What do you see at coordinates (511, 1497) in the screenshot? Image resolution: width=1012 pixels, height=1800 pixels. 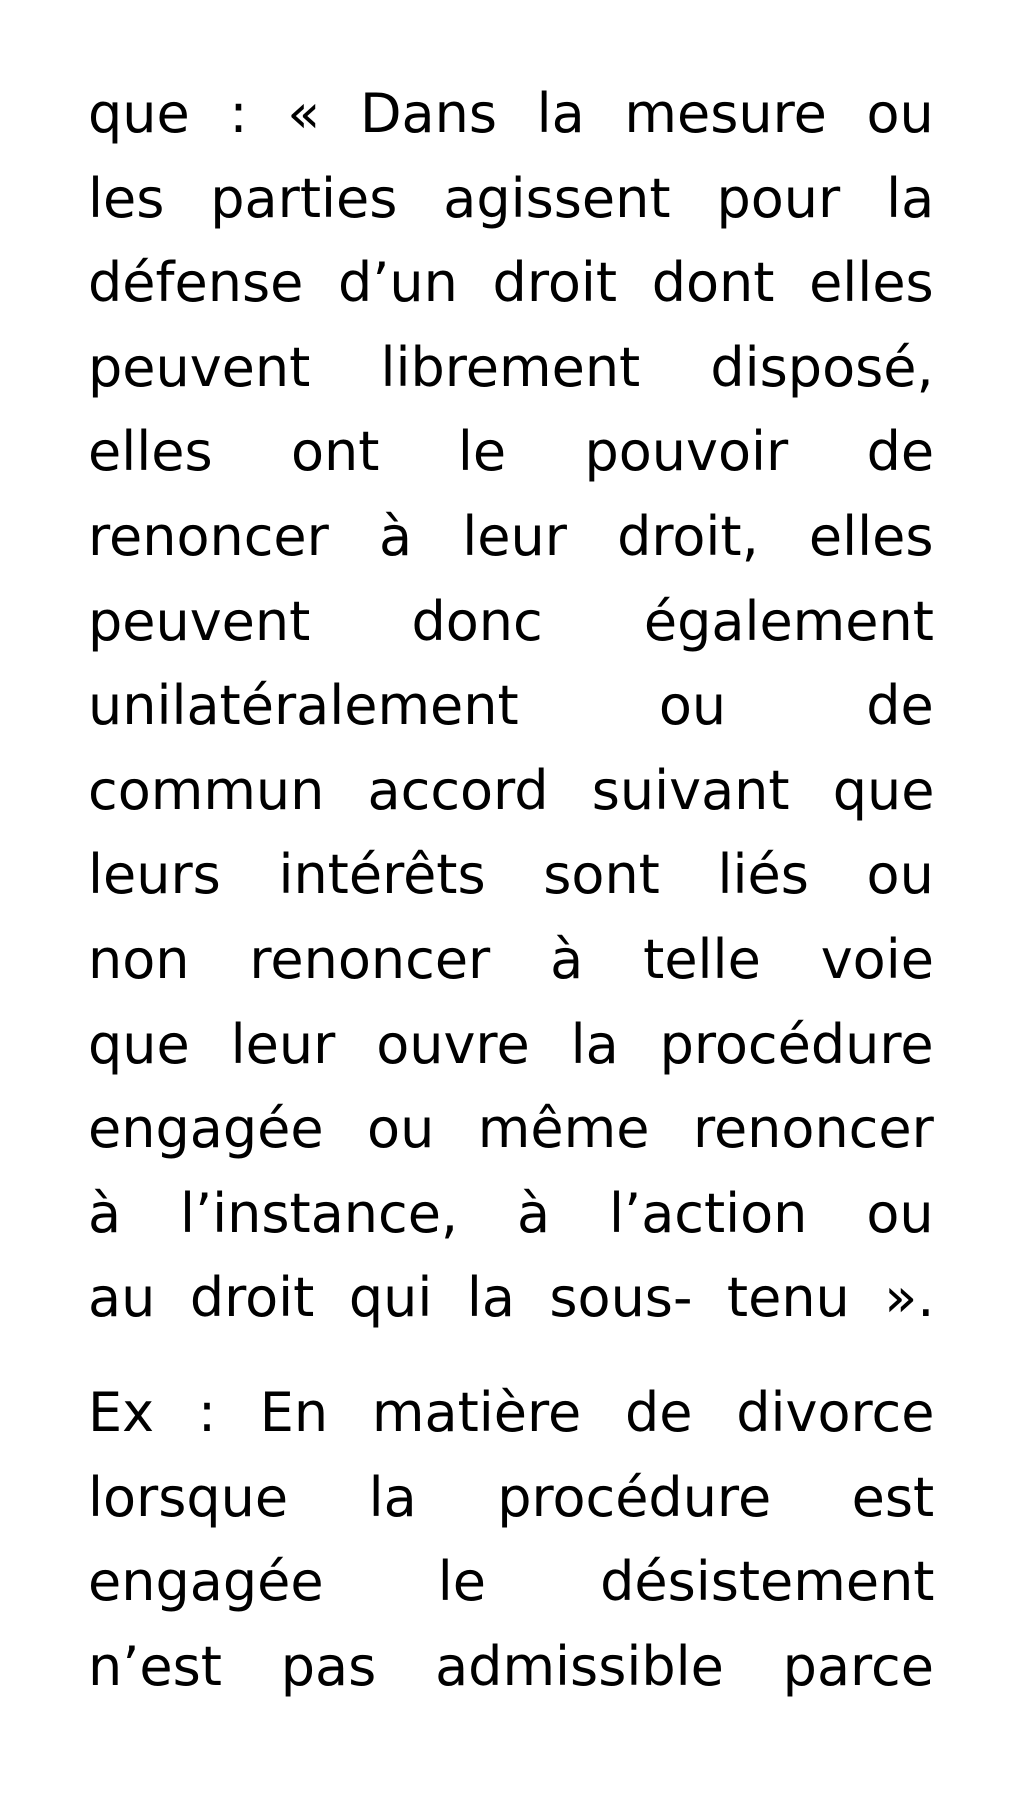 I see `text-line: lorsque la procédure est` at bounding box center [511, 1497].